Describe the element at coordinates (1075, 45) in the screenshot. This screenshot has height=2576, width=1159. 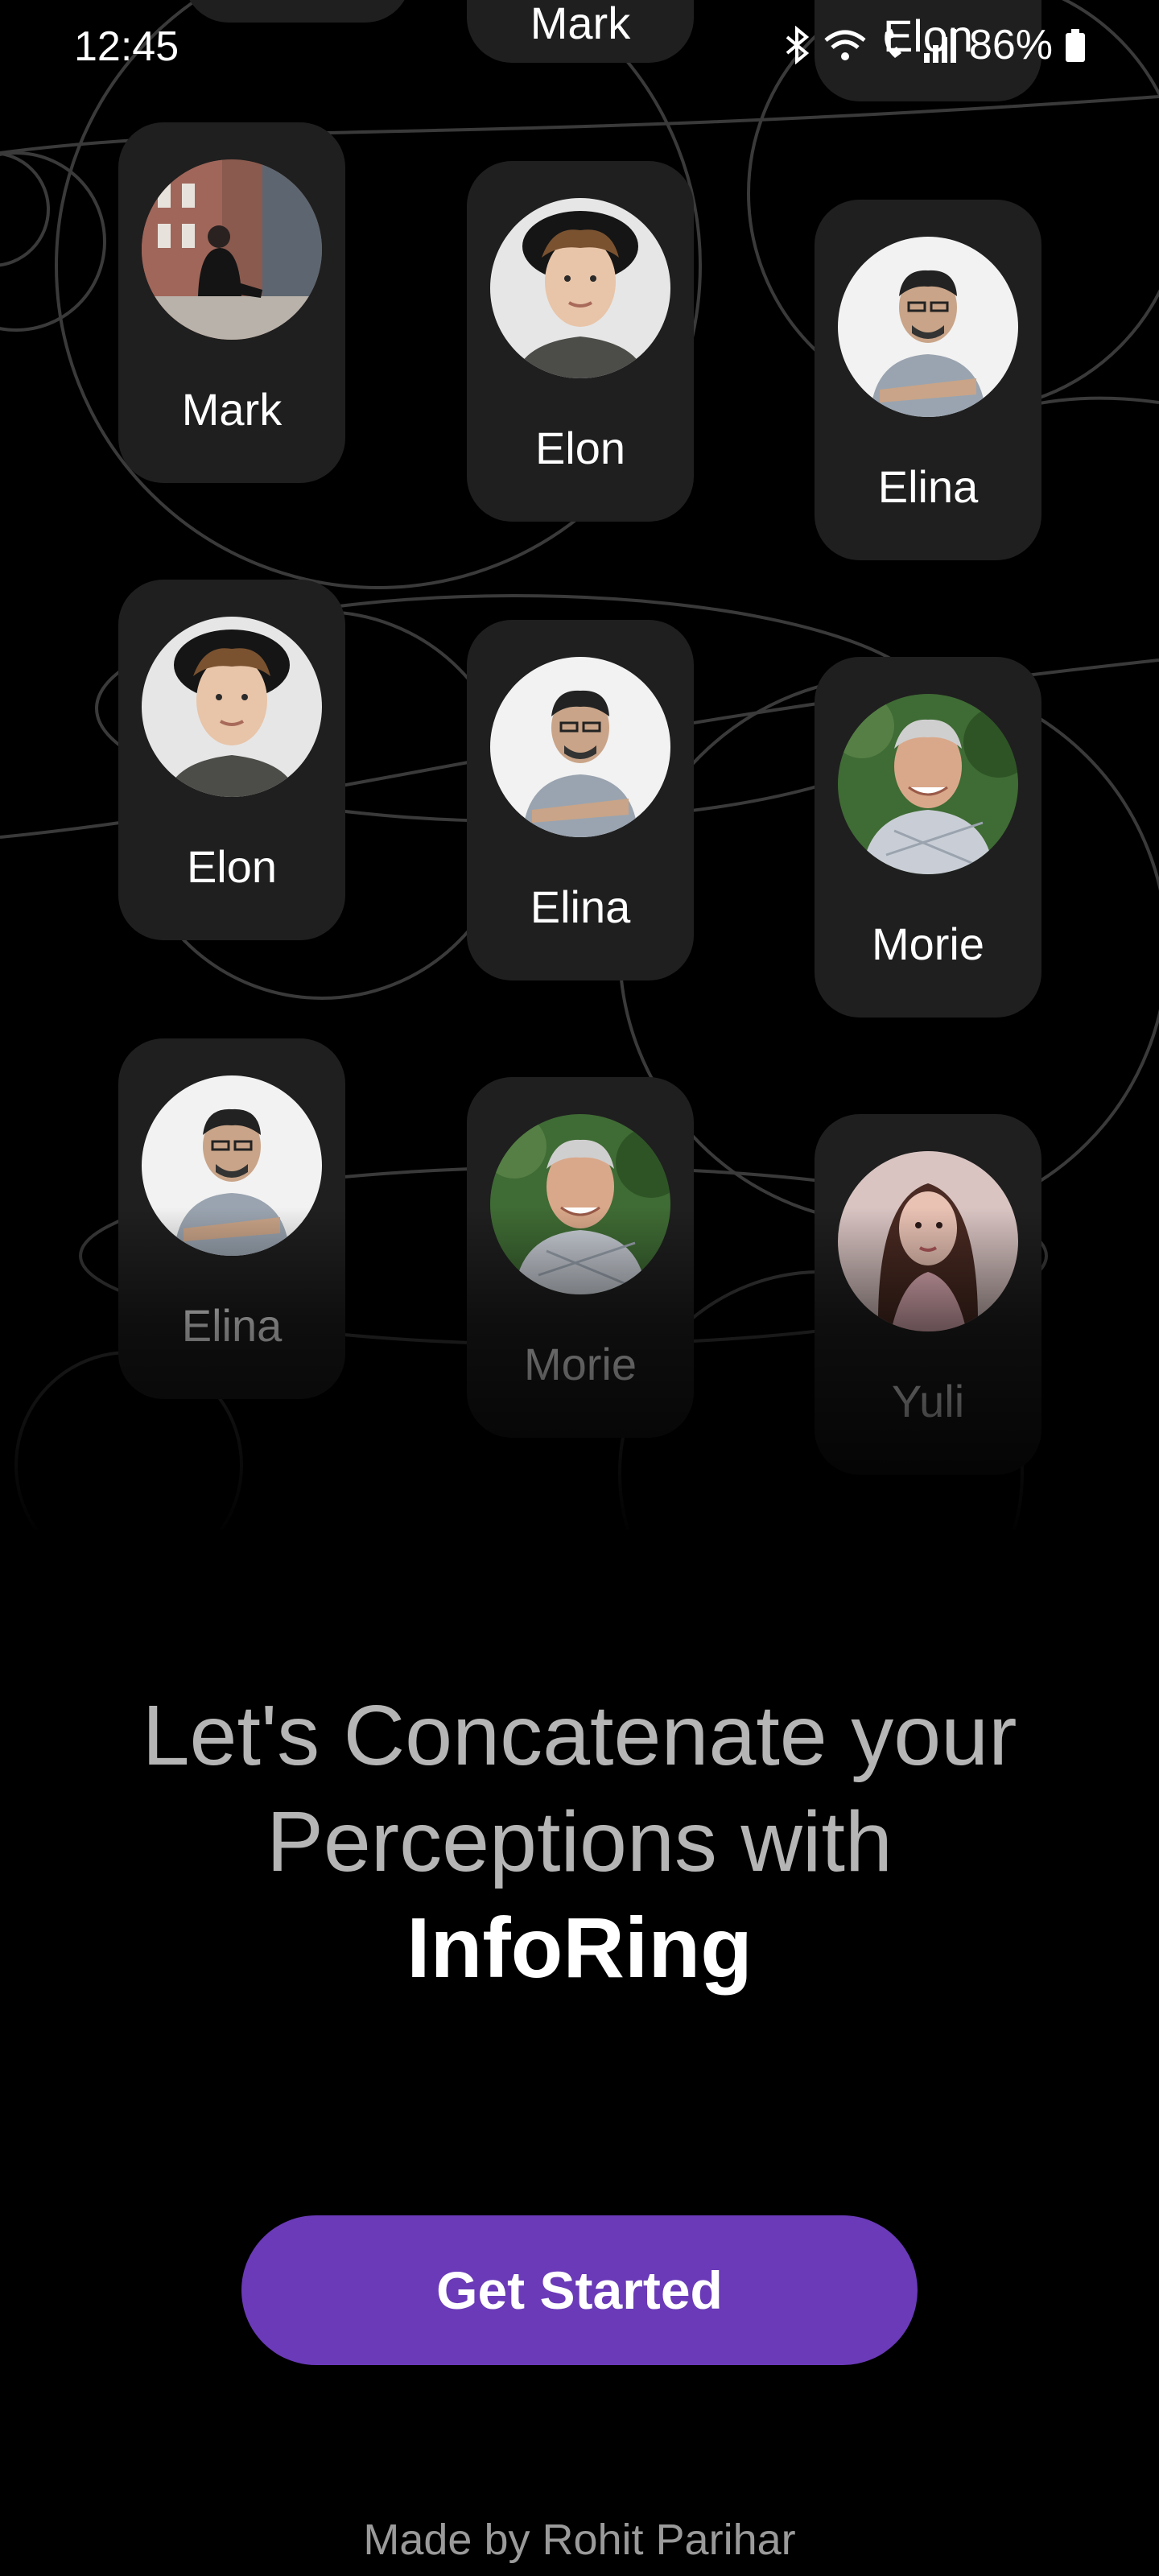
I see `battery-icon` at that location.